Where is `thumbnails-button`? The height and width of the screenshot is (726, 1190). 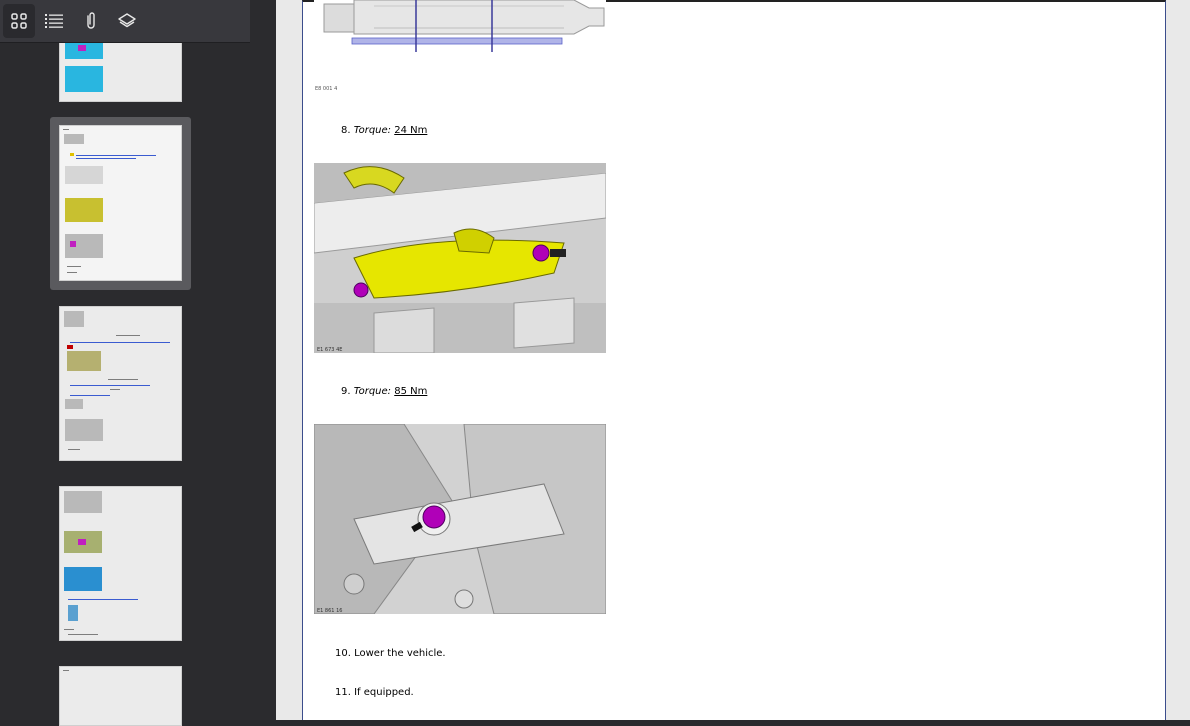
thumbnails-button is located at coordinates (19, 21).